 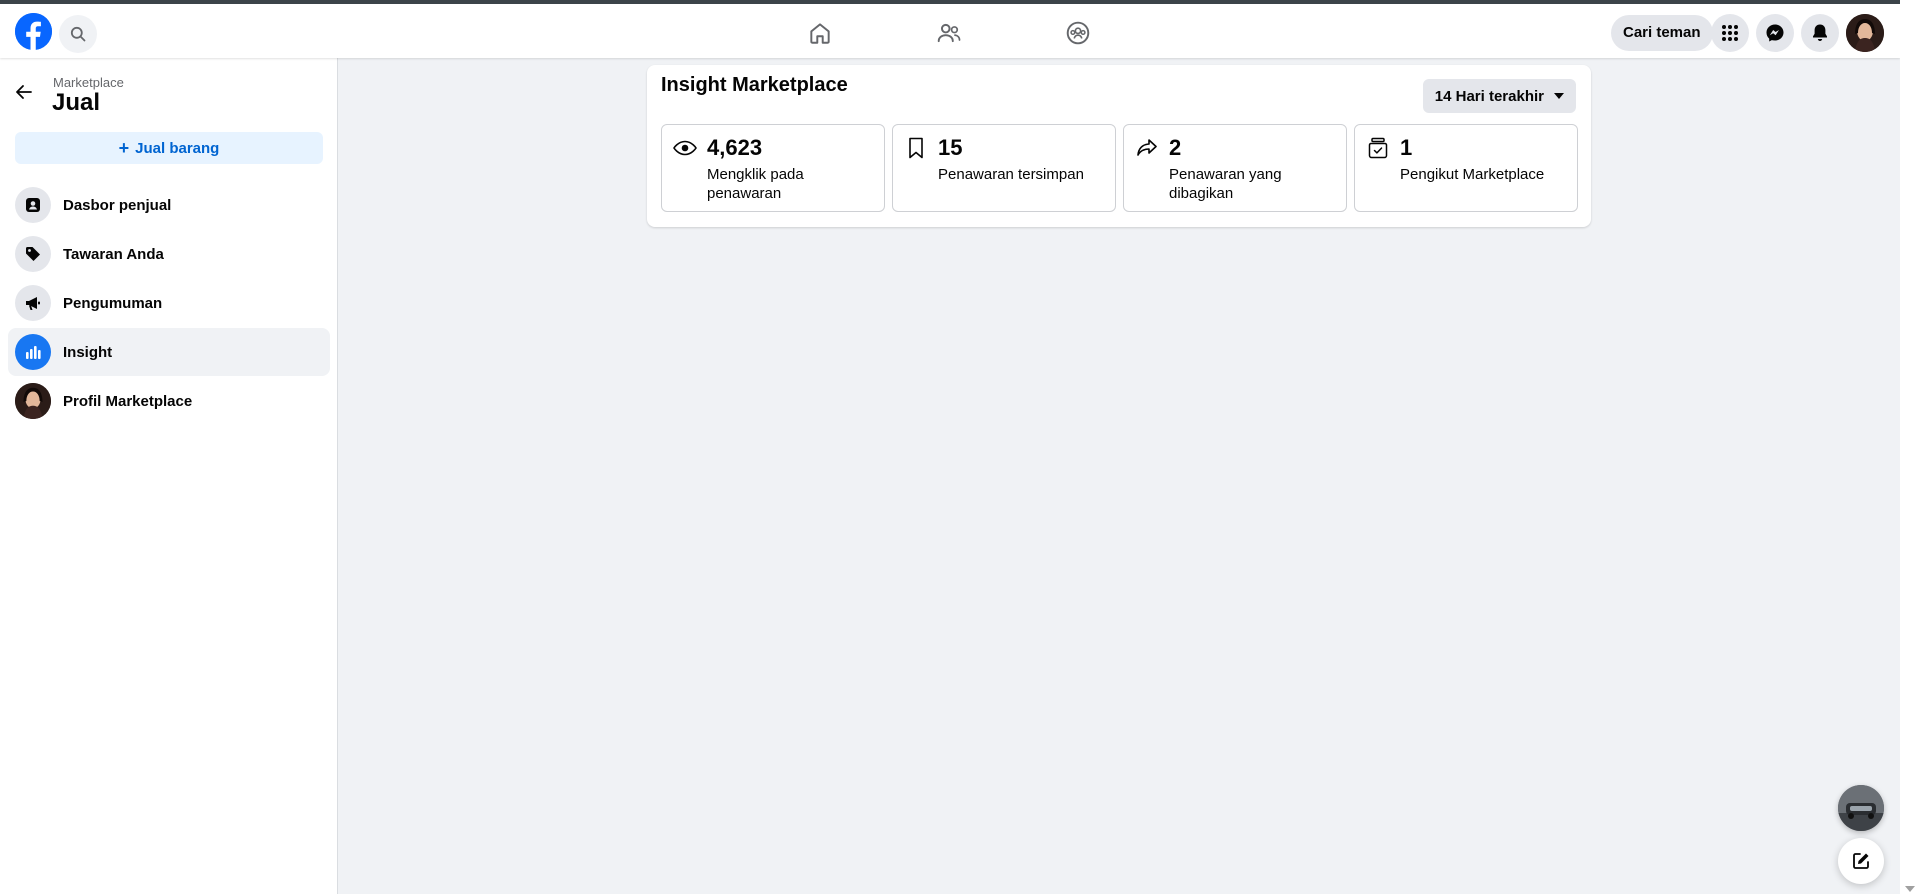 What do you see at coordinates (33, 401) in the screenshot?
I see `profile-avatar` at bounding box center [33, 401].